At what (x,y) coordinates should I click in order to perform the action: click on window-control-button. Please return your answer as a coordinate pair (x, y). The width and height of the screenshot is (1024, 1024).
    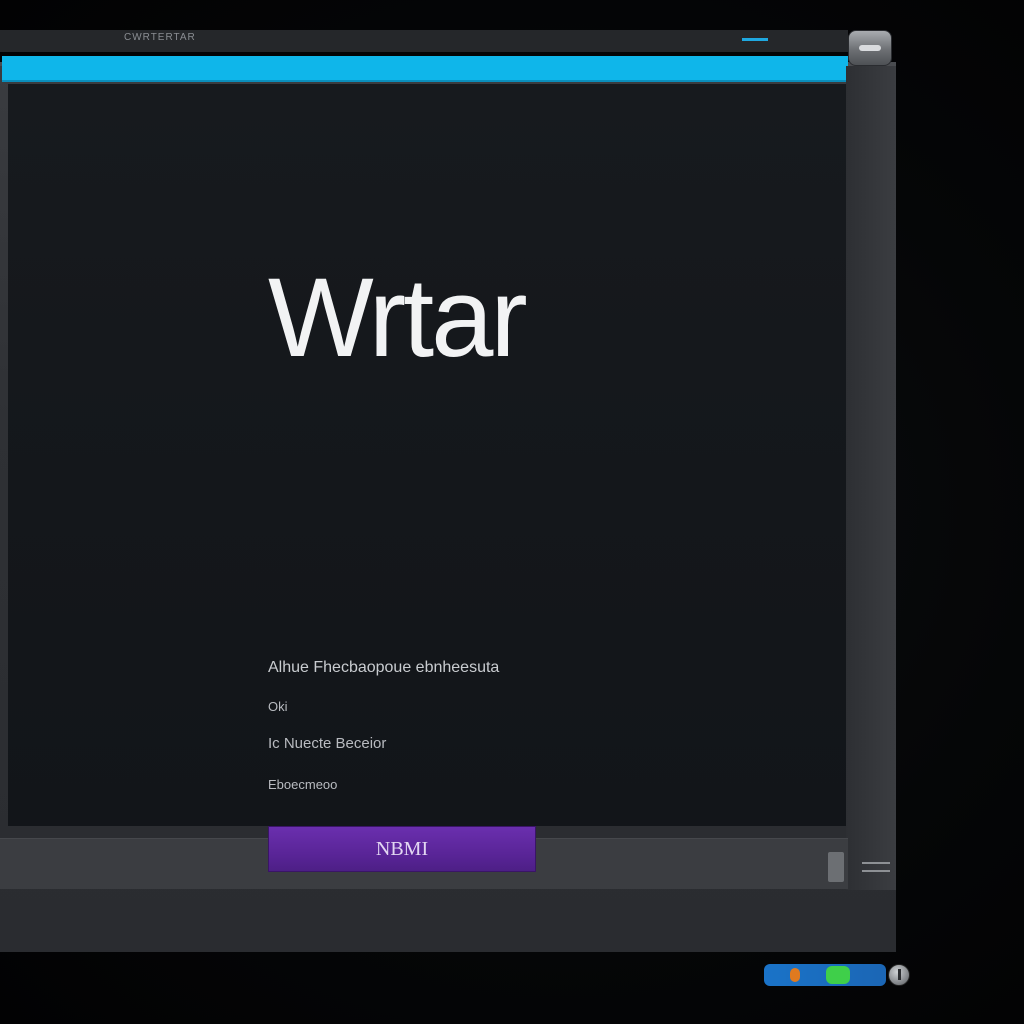
    Looking at the image, I should click on (870, 48).